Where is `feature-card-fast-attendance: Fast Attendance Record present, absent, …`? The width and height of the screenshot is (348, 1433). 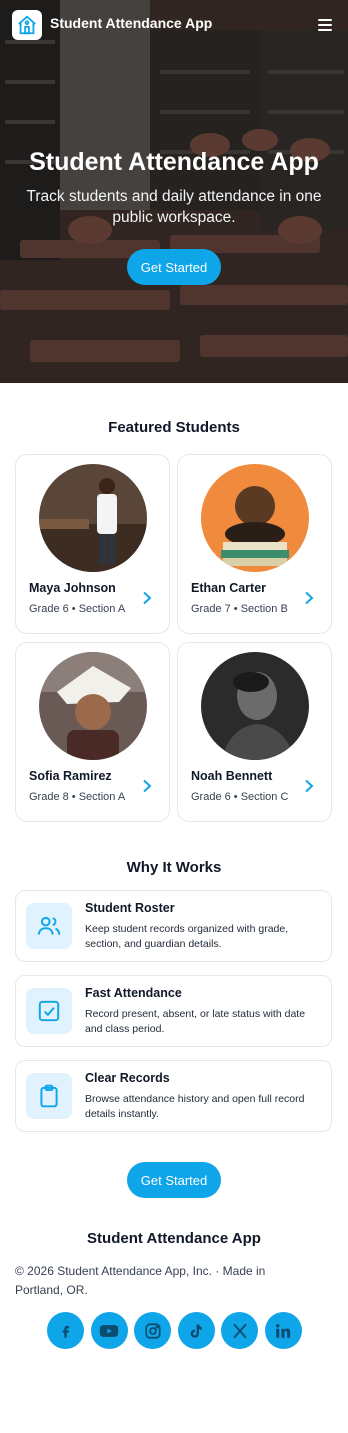 feature-card-fast-attendance: Fast Attendance Record present, absent, … is located at coordinates (173, 1011).